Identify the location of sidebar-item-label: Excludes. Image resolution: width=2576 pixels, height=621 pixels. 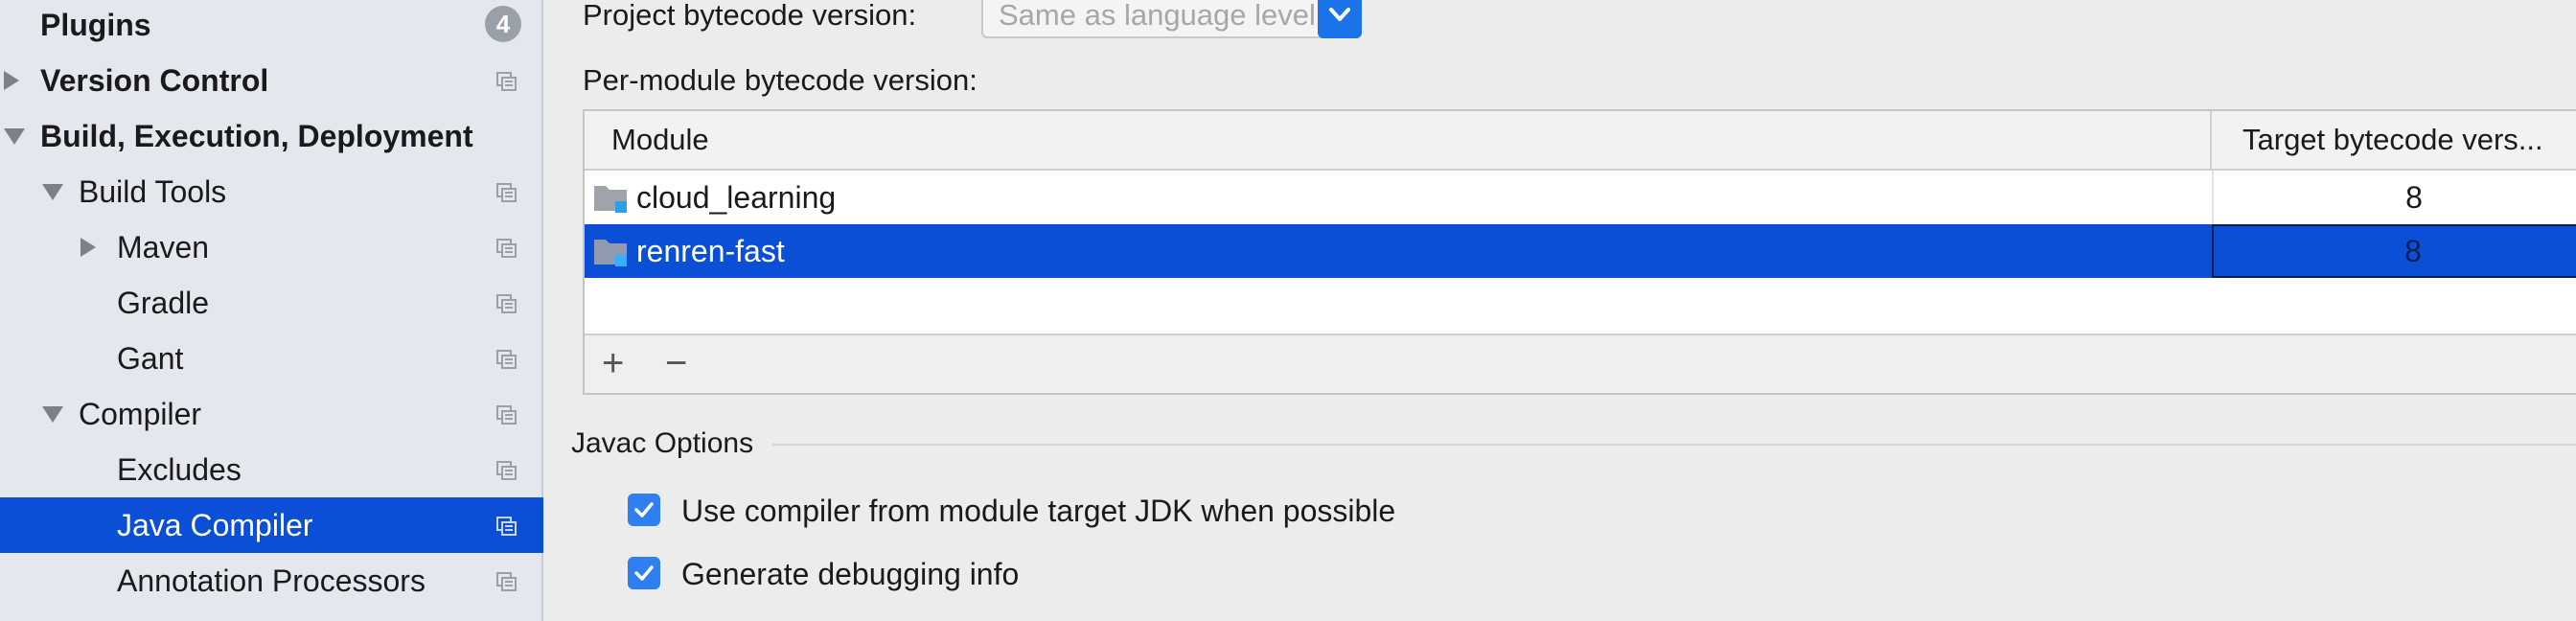
(179, 469).